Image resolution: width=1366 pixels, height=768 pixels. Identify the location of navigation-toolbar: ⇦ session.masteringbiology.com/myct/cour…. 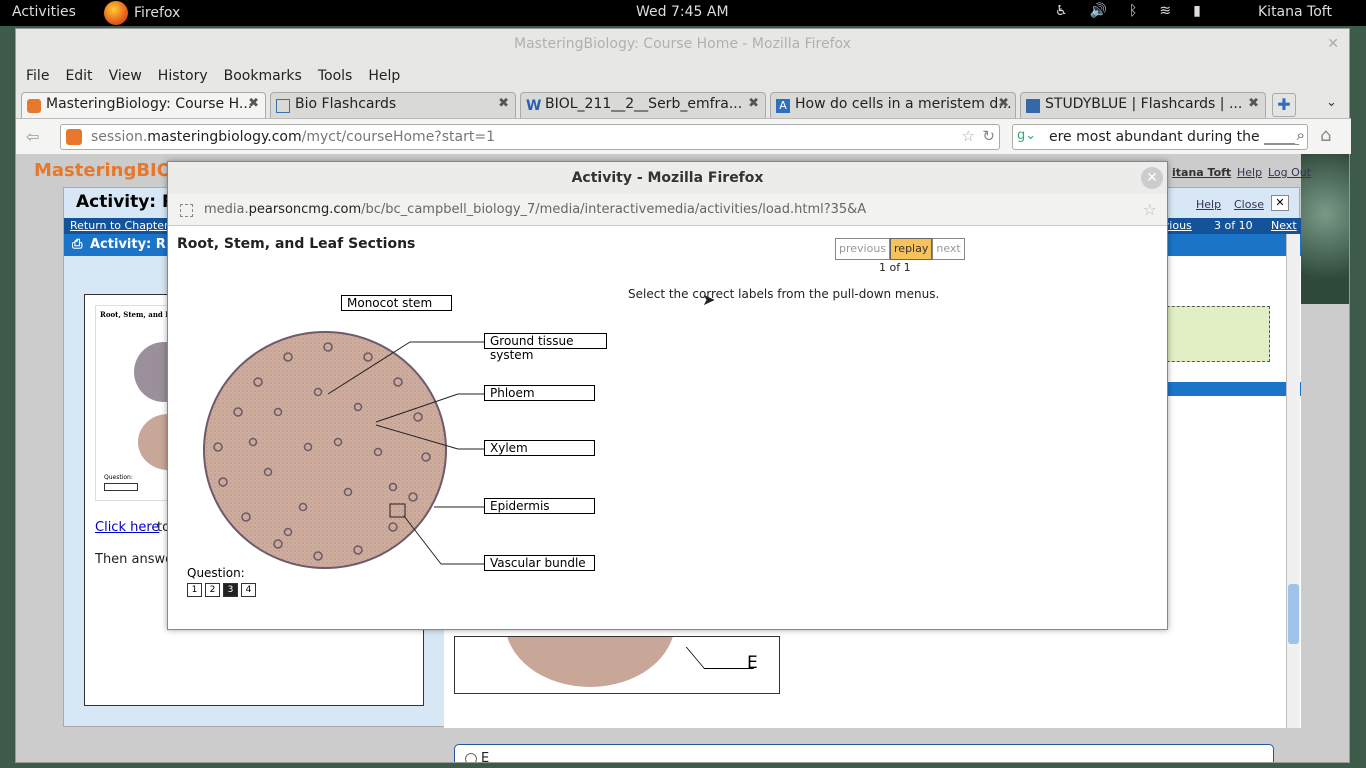
(683, 136).